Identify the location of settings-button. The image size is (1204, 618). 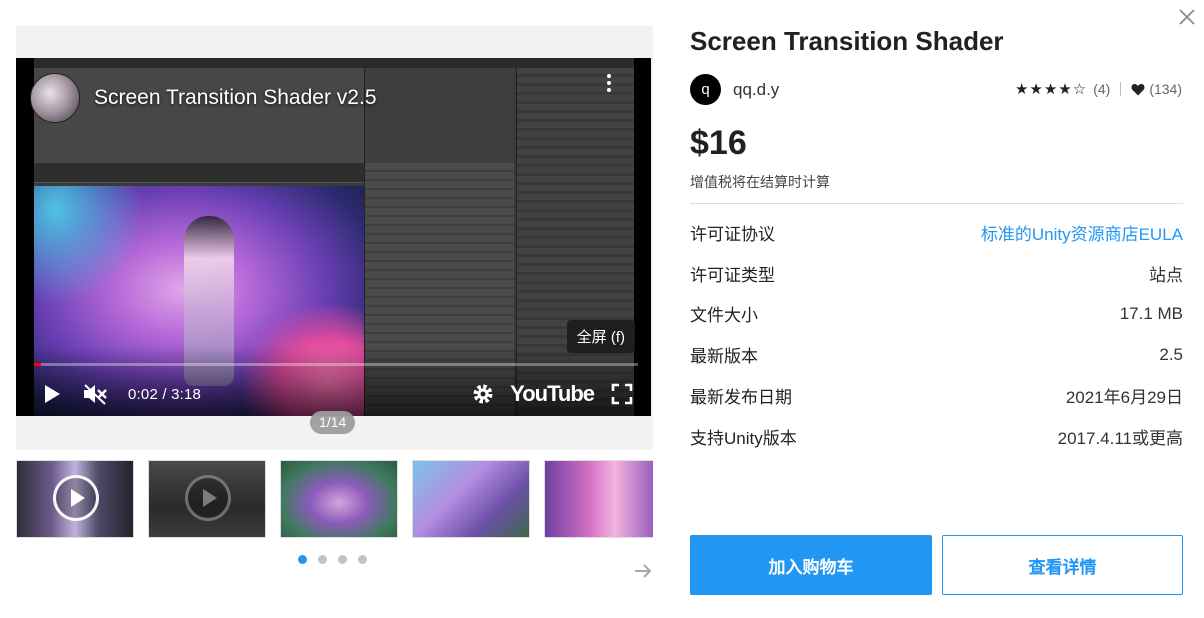
(483, 394).